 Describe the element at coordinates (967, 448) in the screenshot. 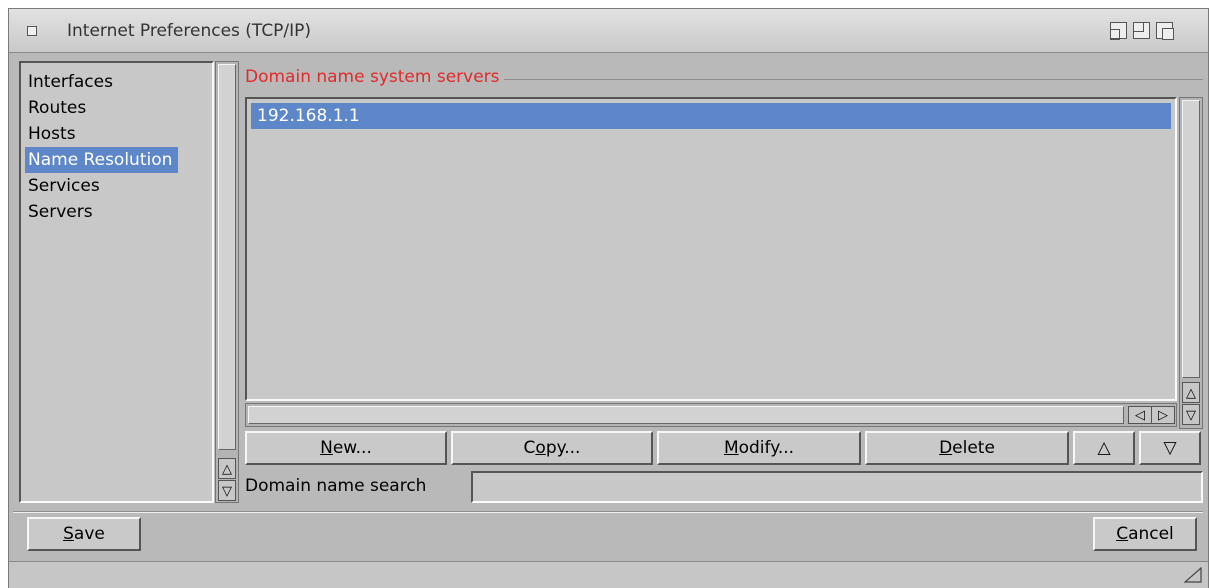

I see `delete-button: Delete` at that location.